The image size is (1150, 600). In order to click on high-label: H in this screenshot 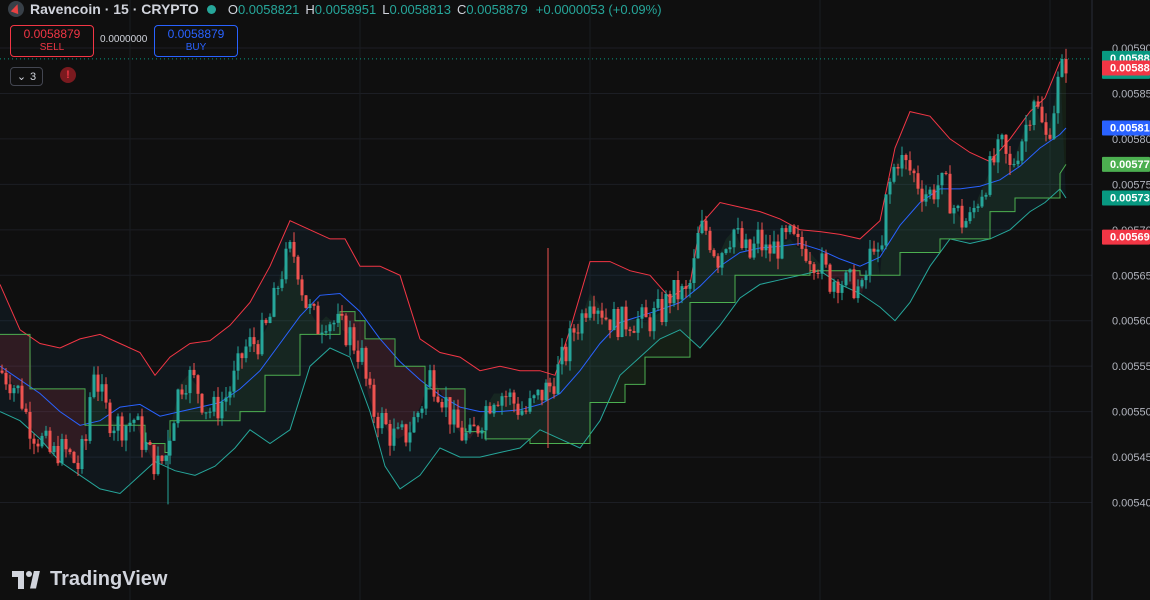, I will do `click(310, 9)`.